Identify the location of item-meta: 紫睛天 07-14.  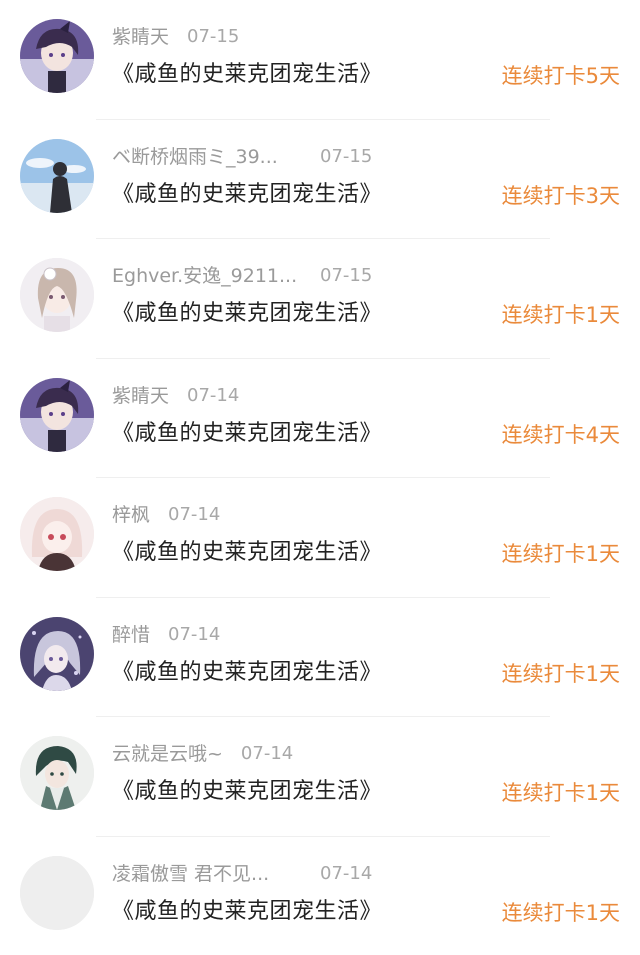
(252, 396).